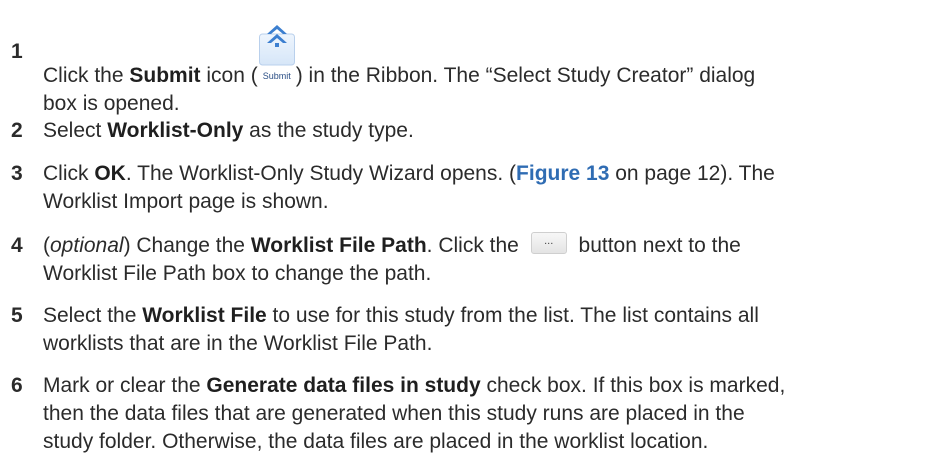  Describe the element at coordinates (633, 385) in the screenshot. I see `text-run: check box. If this box is marked,` at that location.